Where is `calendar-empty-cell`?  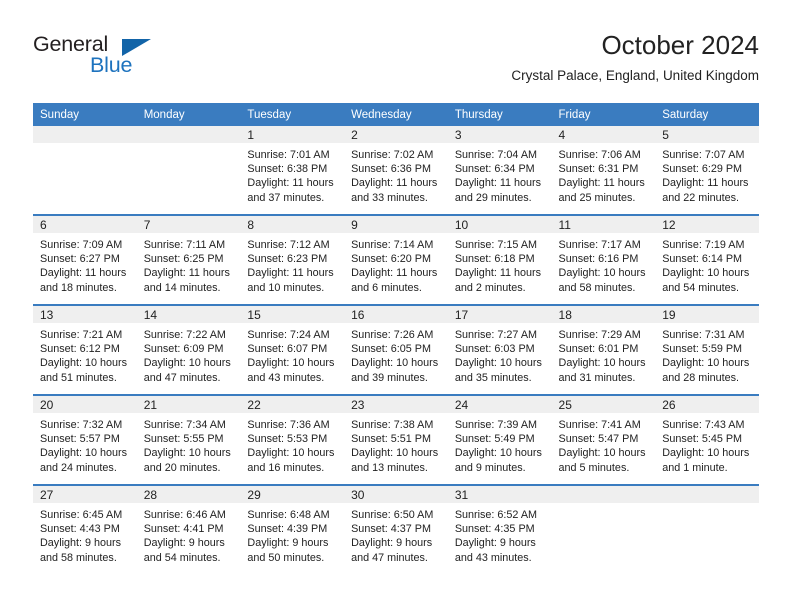
calendar-empty-cell is located at coordinates (603, 529).